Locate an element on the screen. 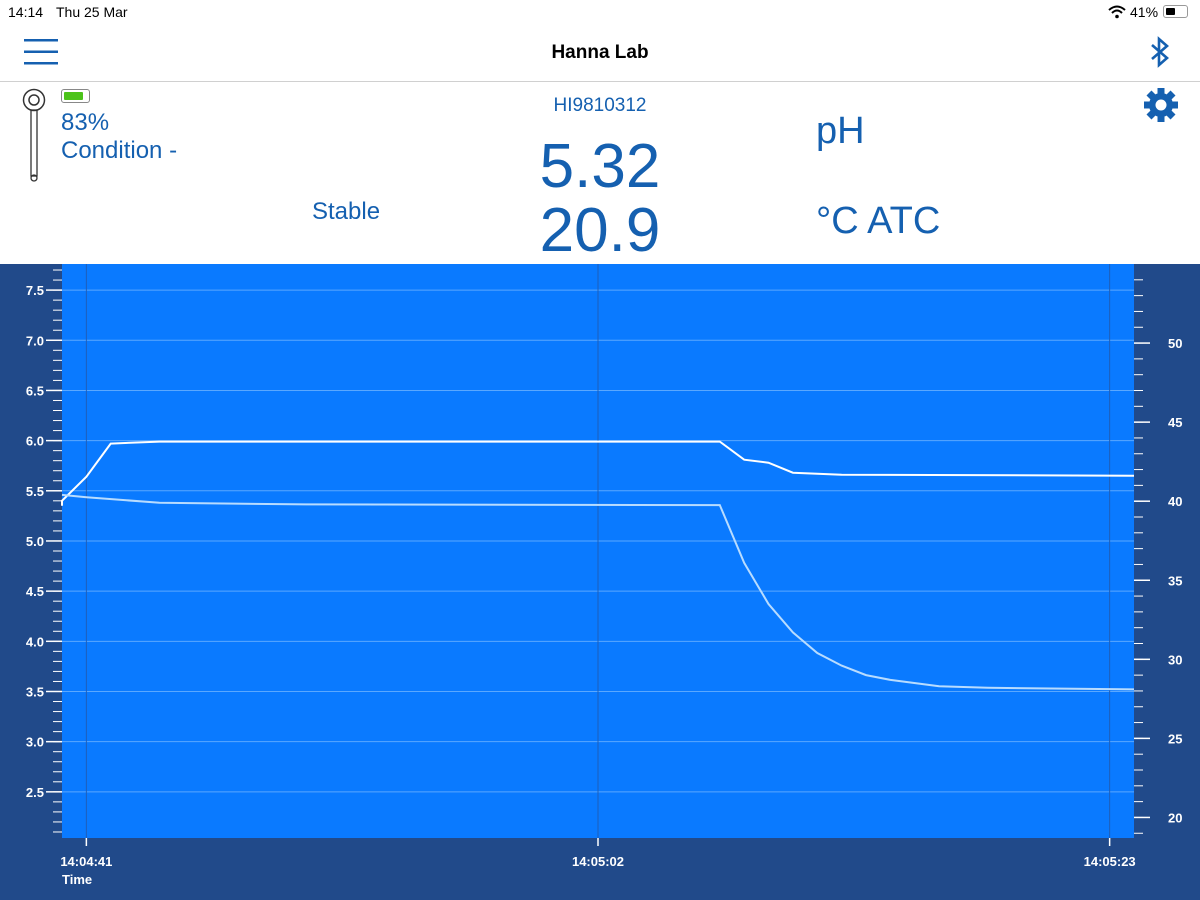 The width and height of the screenshot is (1200, 900). left-tick-label: 3.0 is located at coordinates (35, 742).